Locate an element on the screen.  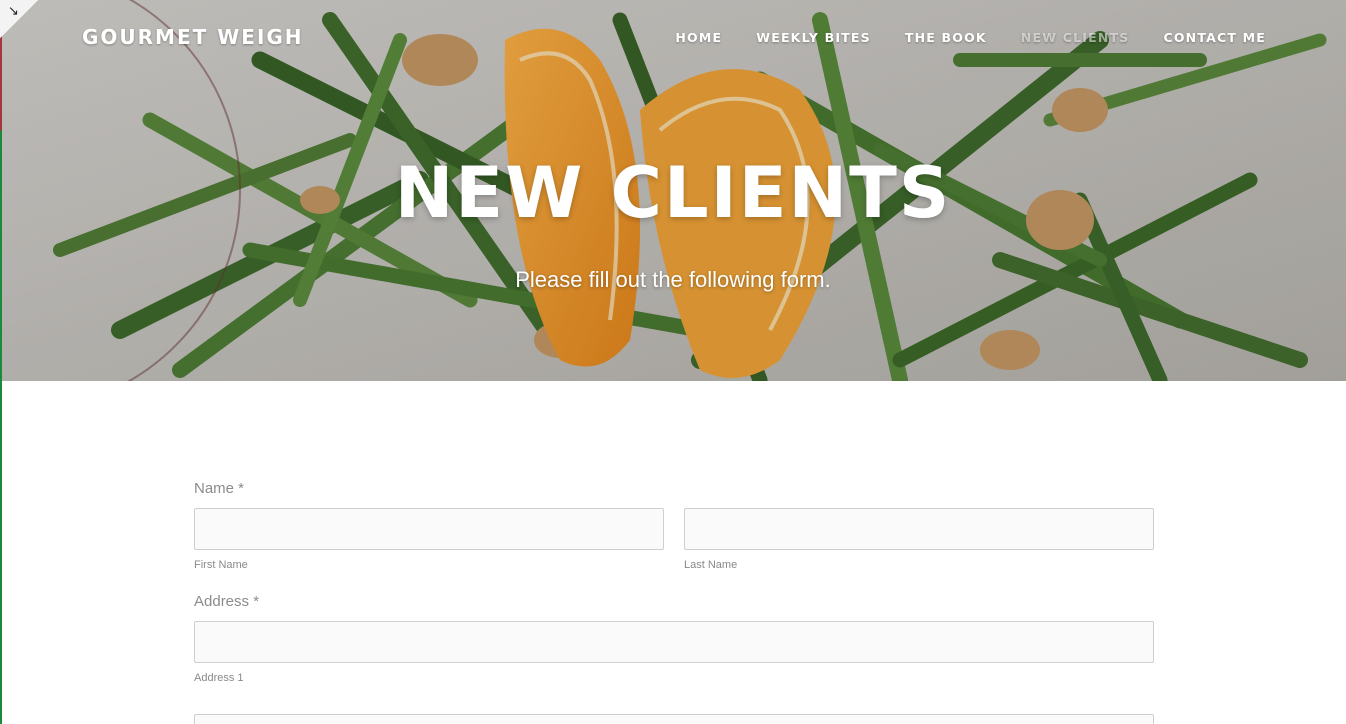
browser-edge-strip is located at coordinates (1, 362).